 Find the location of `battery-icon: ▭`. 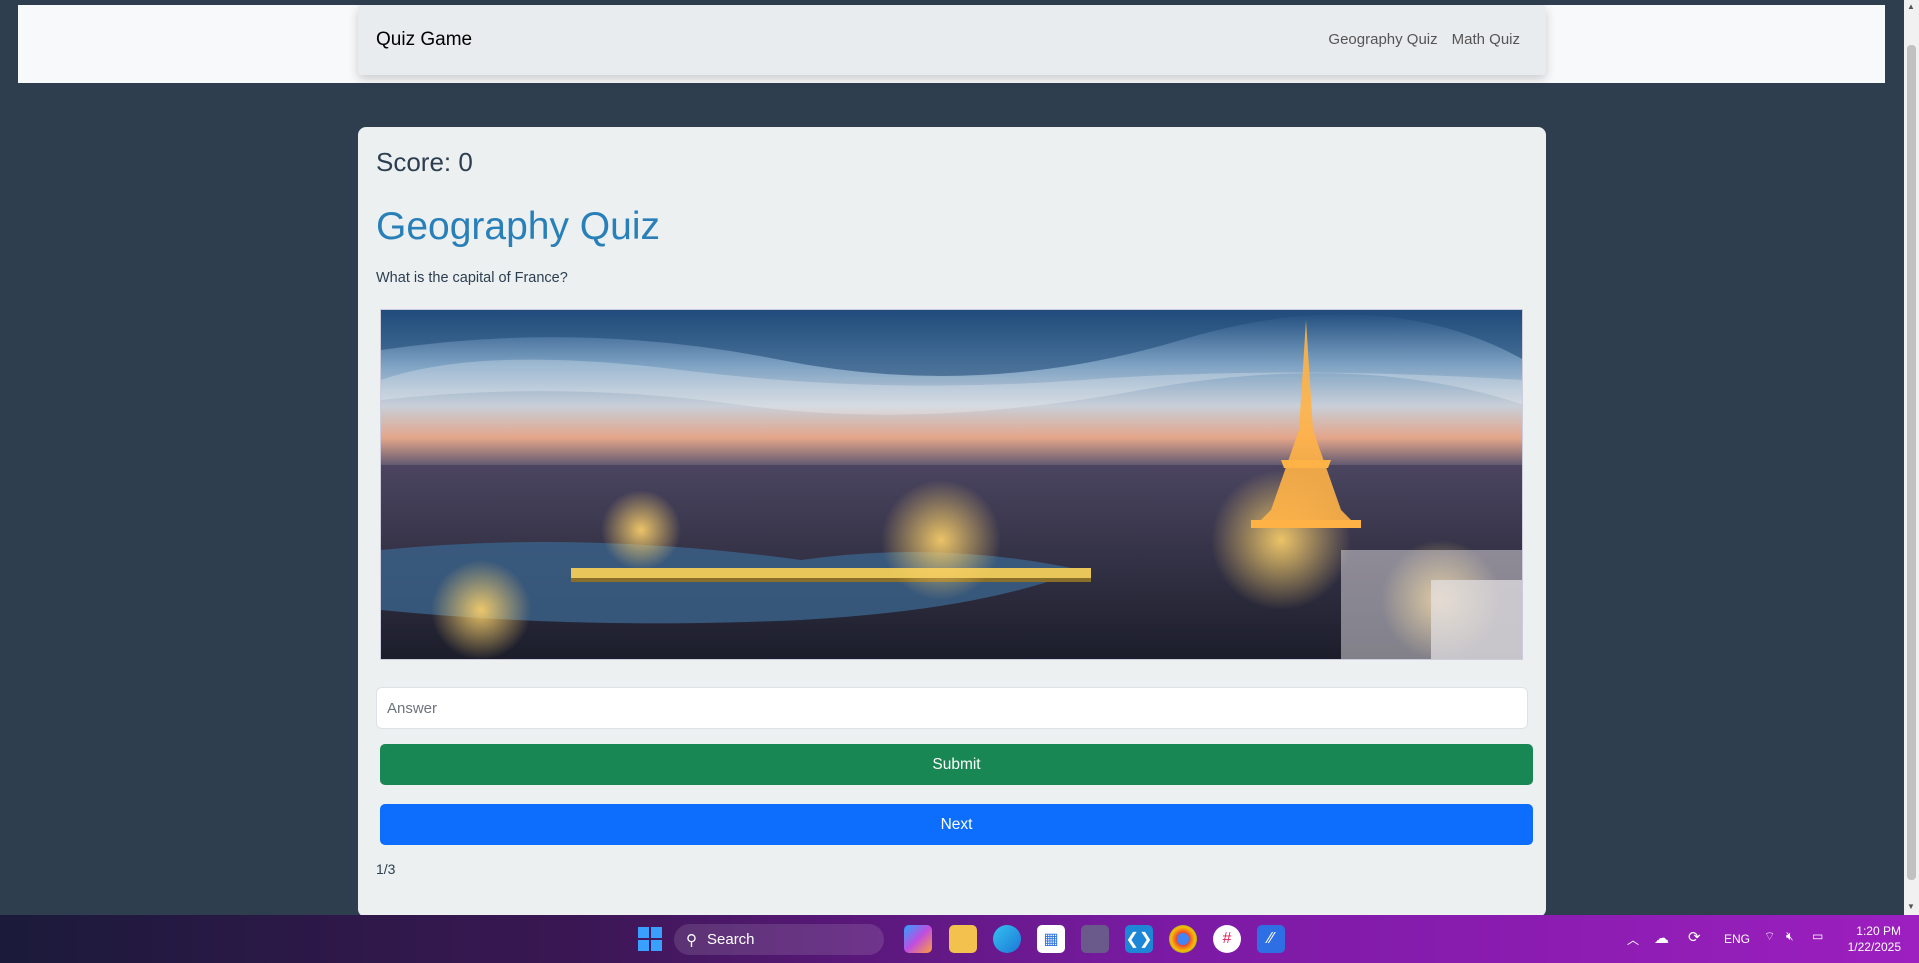

battery-icon: ▭ is located at coordinates (1817, 936).